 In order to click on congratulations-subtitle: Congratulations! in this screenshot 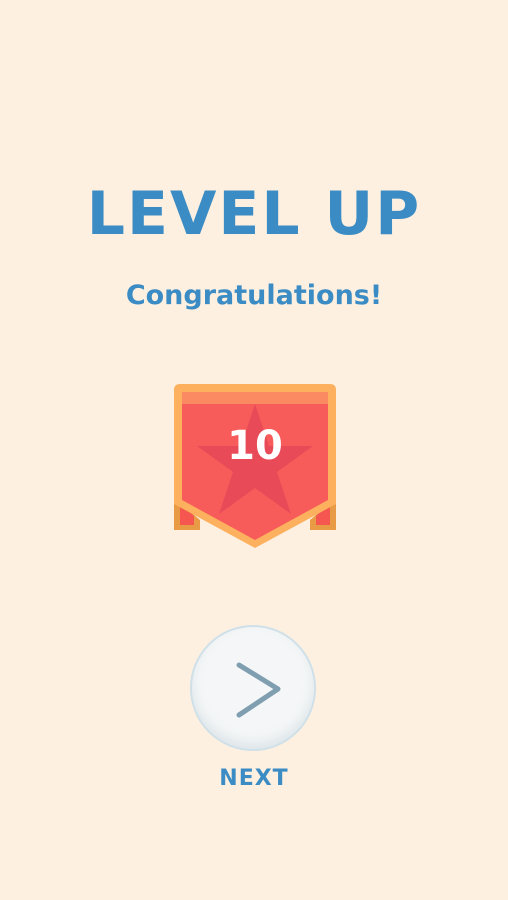, I will do `click(254, 295)`.